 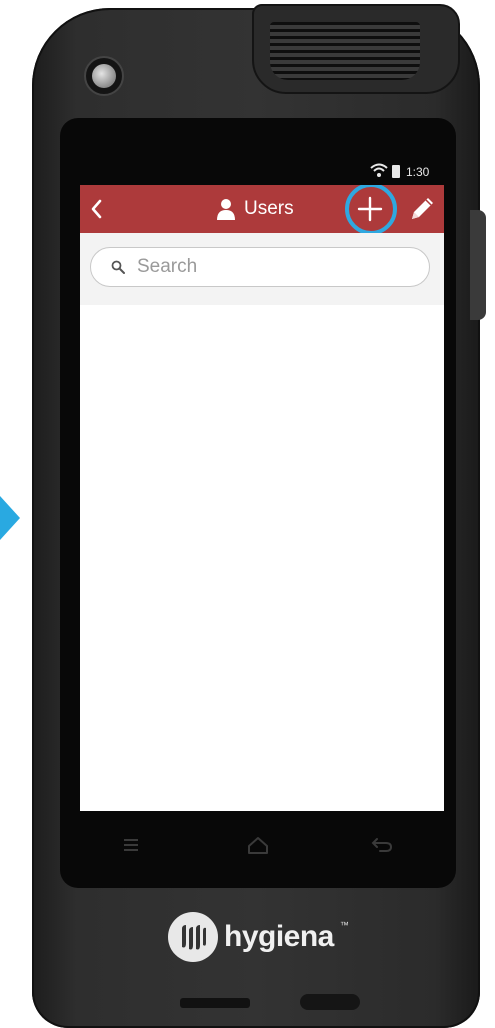 What do you see at coordinates (269, 208) in the screenshot?
I see `page-title: Users` at bounding box center [269, 208].